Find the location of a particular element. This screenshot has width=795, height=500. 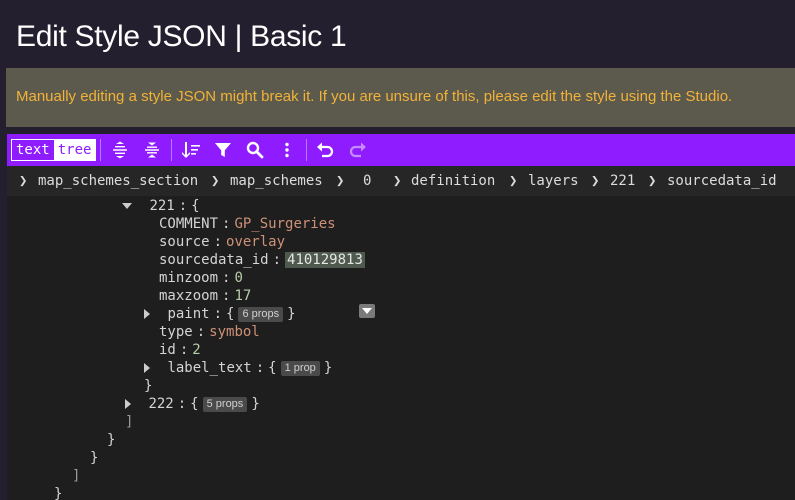

tree-value: 2 is located at coordinates (196, 350).